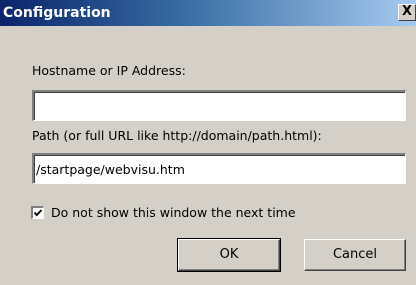  Describe the element at coordinates (219, 105) in the screenshot. I see `hostname-input` at that location.